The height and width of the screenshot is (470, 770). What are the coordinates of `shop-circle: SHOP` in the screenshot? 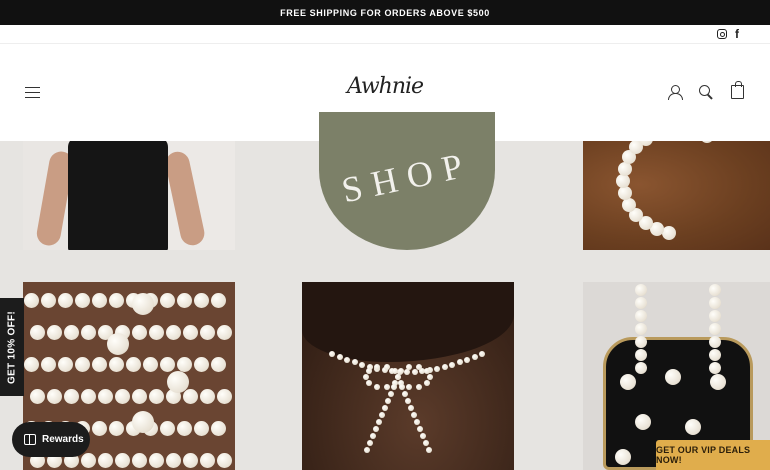 It's located at (407, 181).